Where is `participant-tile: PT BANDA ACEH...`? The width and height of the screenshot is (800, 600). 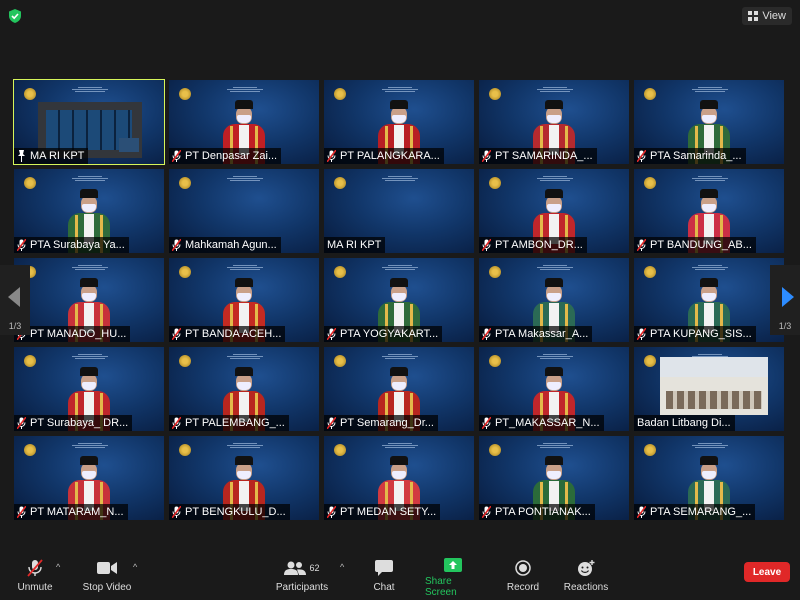 participant-tile: PT BANDA ACEH... is located at coordinates (244, 300).